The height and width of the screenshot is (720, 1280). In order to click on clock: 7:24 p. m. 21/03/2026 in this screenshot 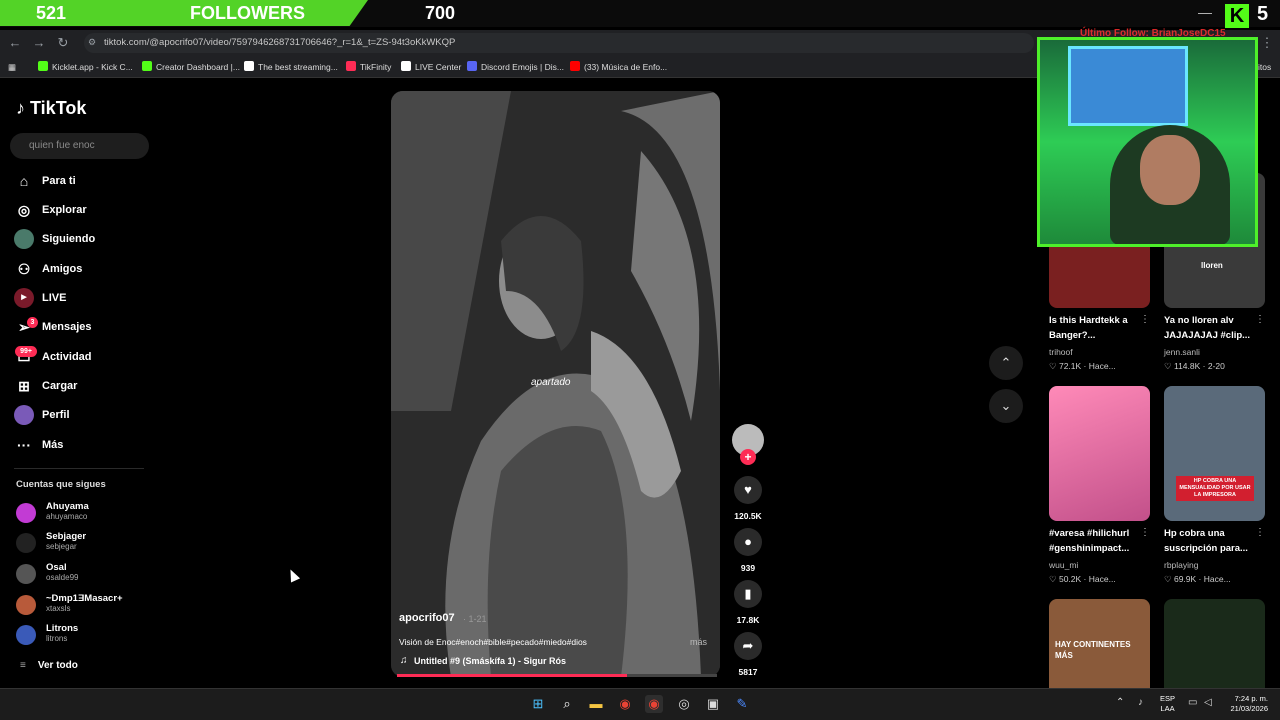, I will do `click(1245, 704)`.